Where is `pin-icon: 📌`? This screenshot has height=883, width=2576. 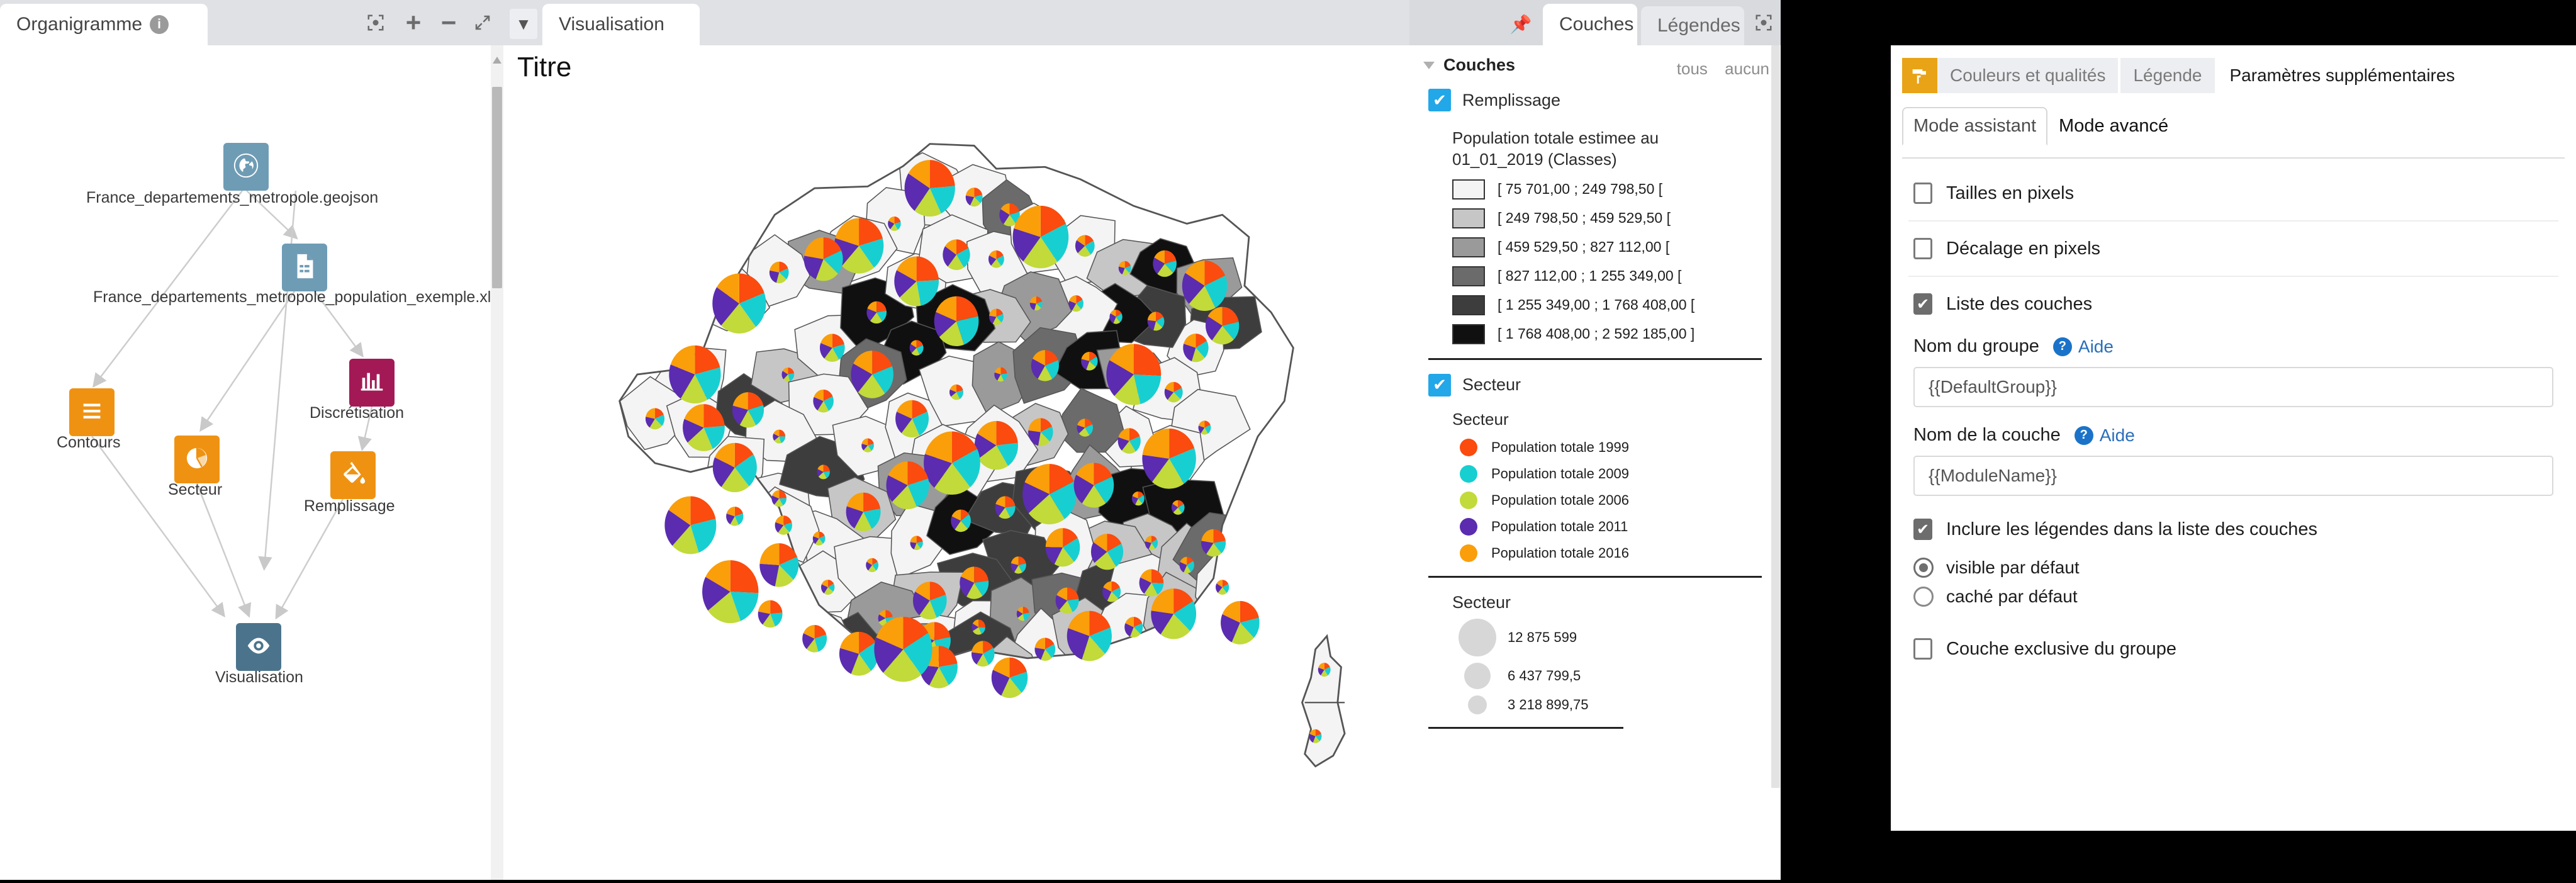 pin-icon: 📌 is located at coordinates (1521, 24).